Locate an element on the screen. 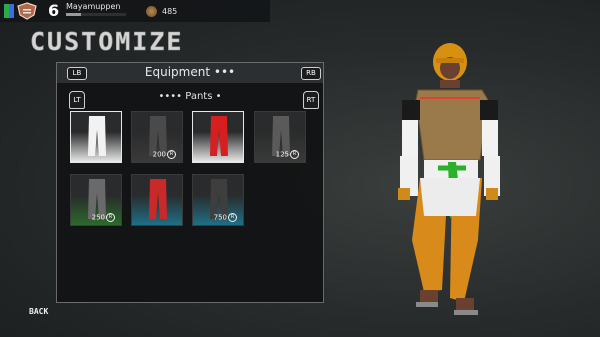  xp-bar is located at coordinates (96, 14).